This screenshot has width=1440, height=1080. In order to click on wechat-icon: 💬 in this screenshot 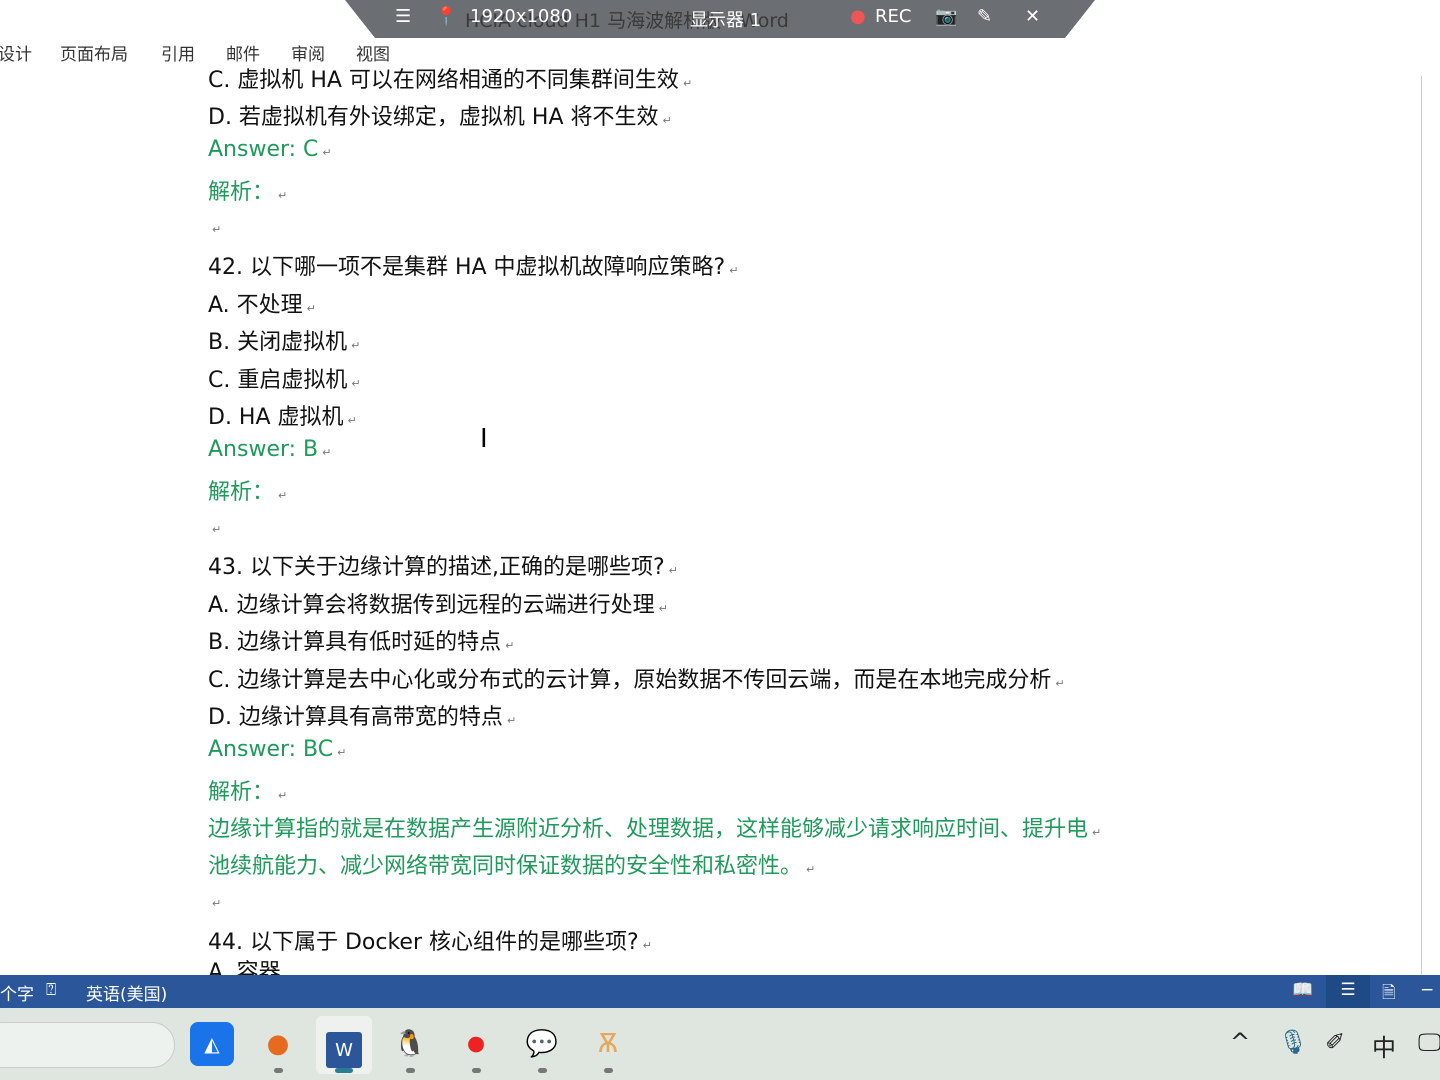, I will do `click(542, 1044)`.